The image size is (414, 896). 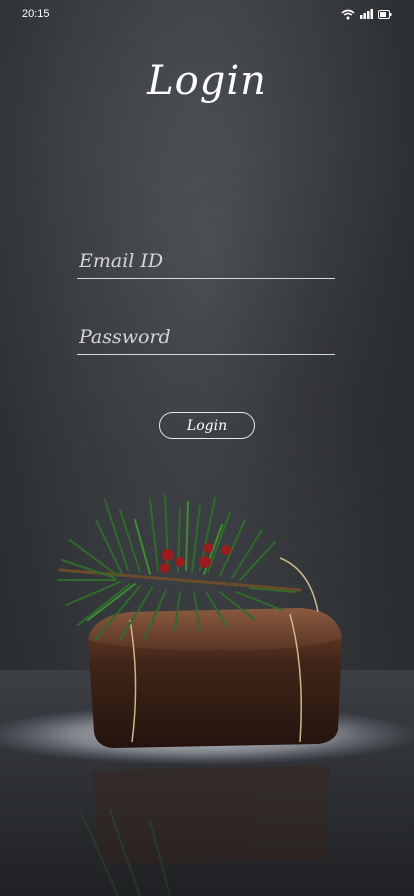 I want to click on email-field-container, so click(x=206, y=261).